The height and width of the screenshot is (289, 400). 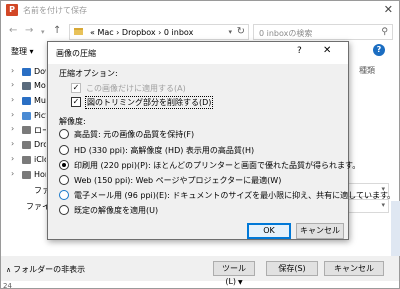 I want to click on network-icon, so click(x=26, y=175).